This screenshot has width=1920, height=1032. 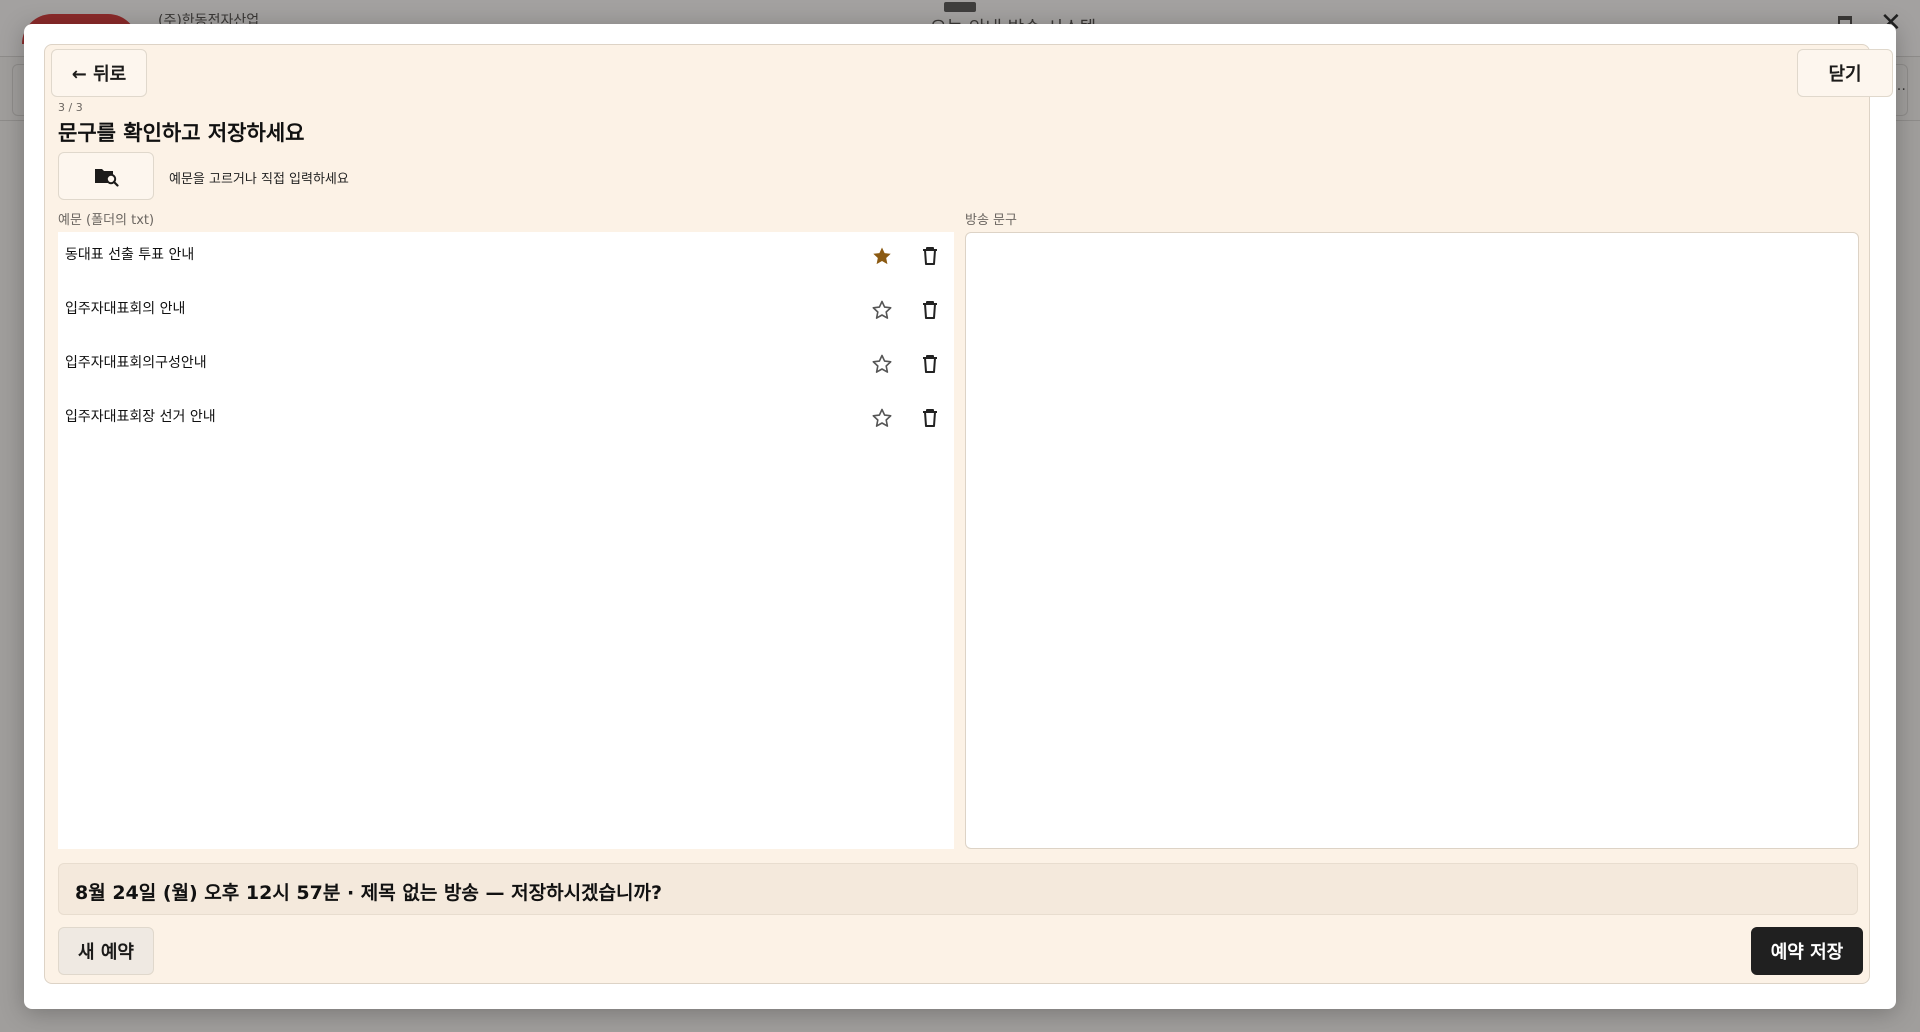 What do you see at coordinates (181, 133) in the screenshot?
I see `page-title: 문구를 확인하고 저장하세요` at bounding box center [181, 133].